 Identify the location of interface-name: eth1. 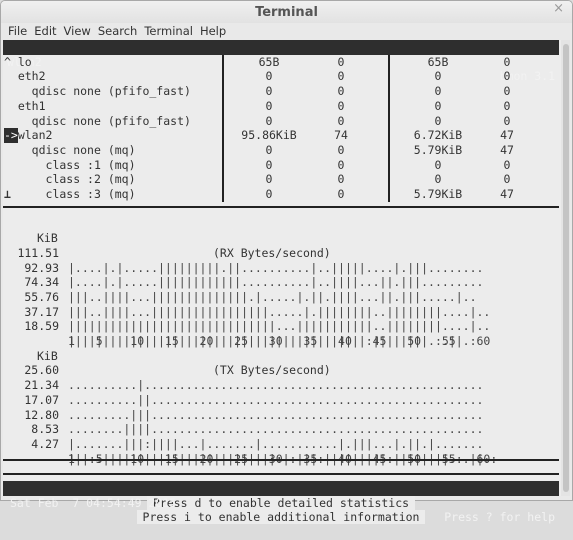
(31, 105).